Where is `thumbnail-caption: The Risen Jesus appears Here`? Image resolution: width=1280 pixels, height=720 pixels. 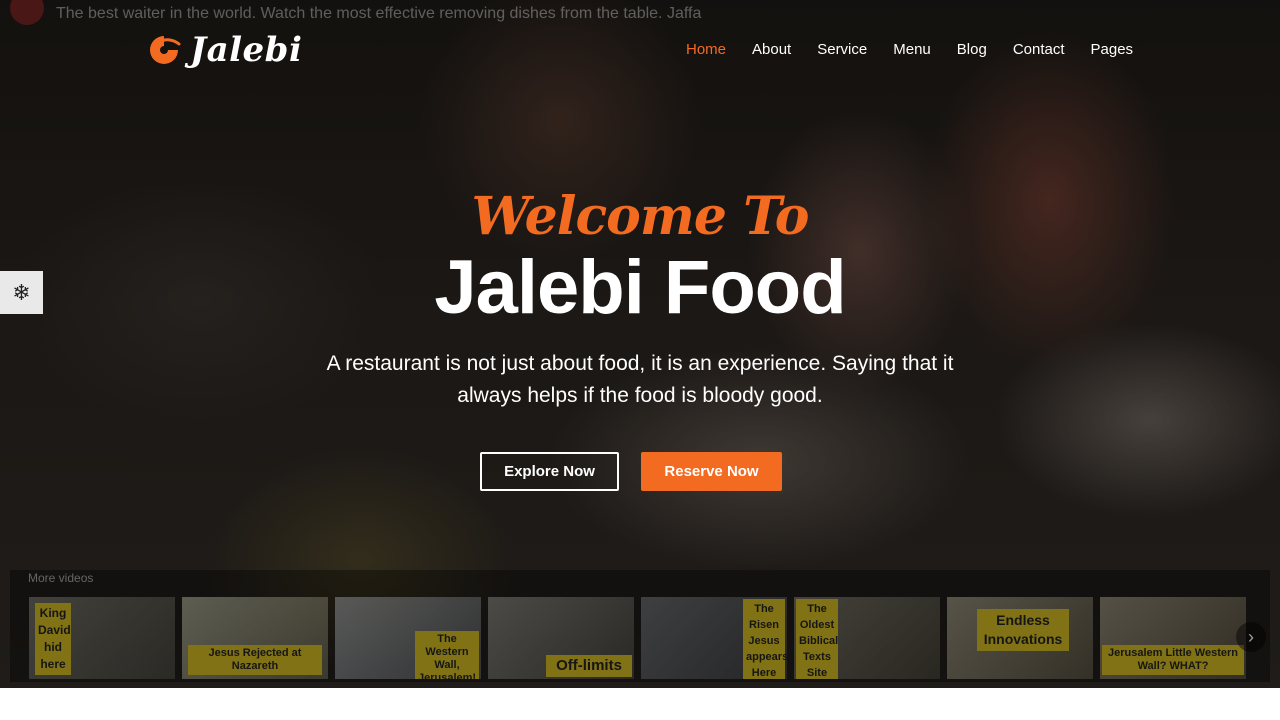
thumbnail-caption: The Risen Jesus appears Here is located at coordinates (765, 639).